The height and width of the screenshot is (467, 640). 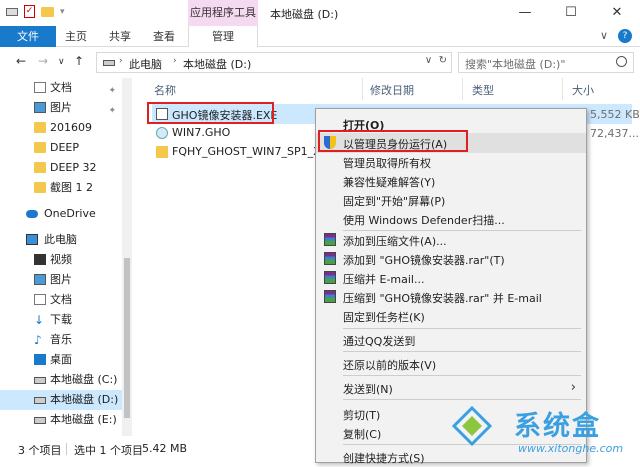 I want to click on breadcrumb-drive-d: 本地磁盘 (D:), so click(x=217, y=64).